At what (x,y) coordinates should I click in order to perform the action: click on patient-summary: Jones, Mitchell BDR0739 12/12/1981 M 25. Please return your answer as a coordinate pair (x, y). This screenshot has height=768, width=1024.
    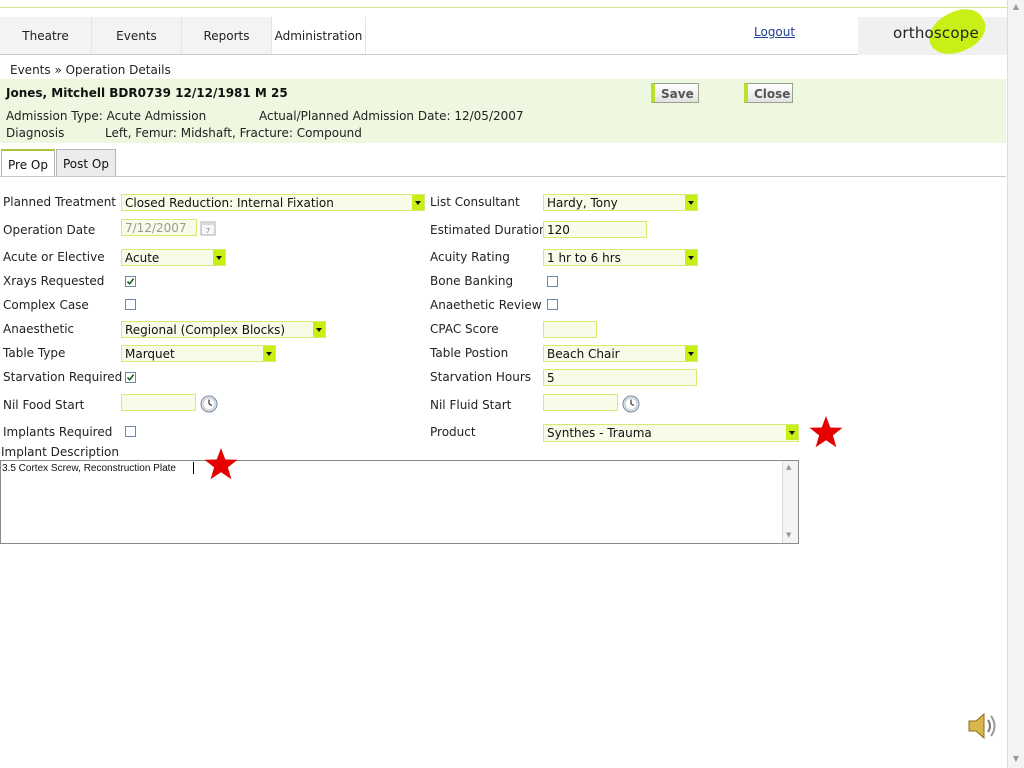
    Looking at the image, I should click on (147, 93).